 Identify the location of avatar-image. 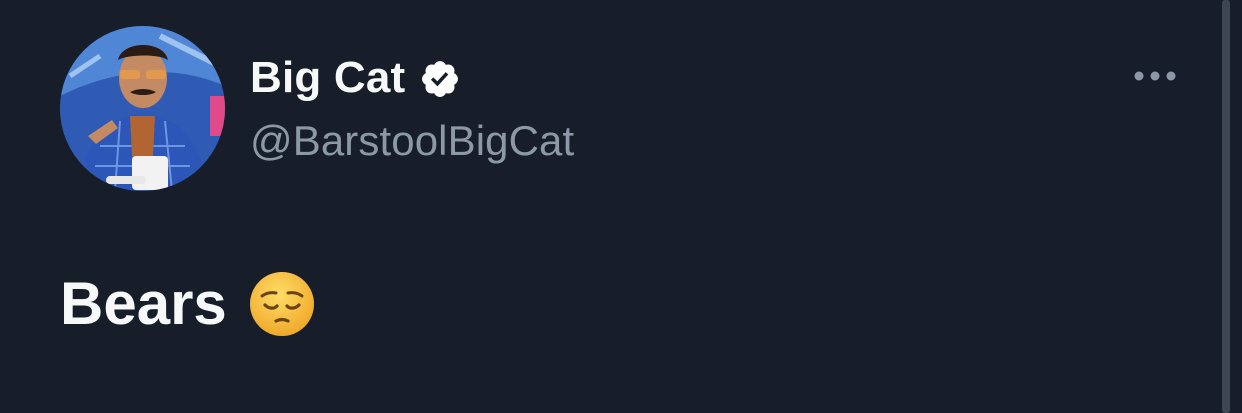
(142, 108).